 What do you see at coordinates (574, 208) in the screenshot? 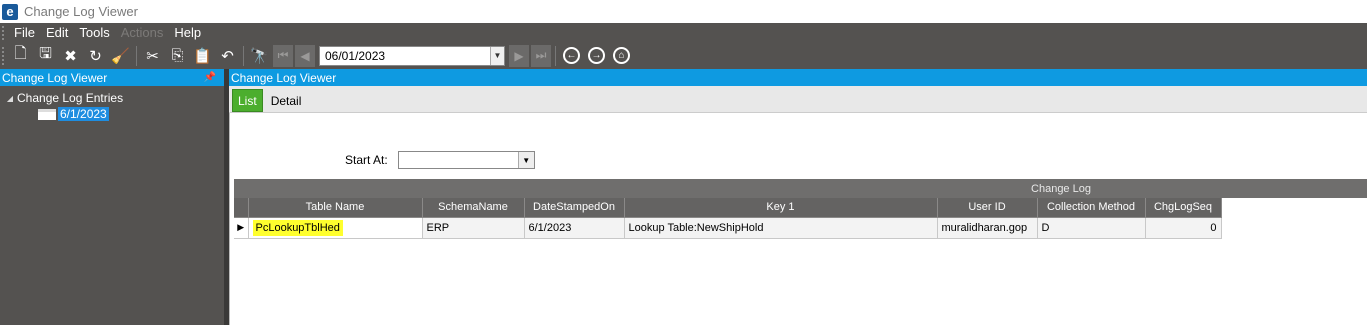
I see `column-header: DateStampedOn` at bounding box center [574, 208].